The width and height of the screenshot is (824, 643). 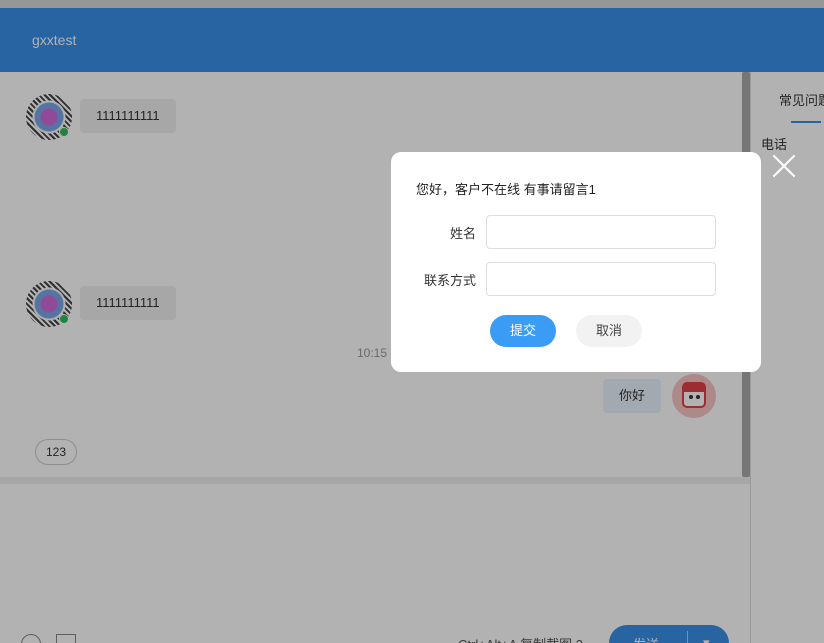 I want to click on submit-button: 提交, so click(x=523, y=331).